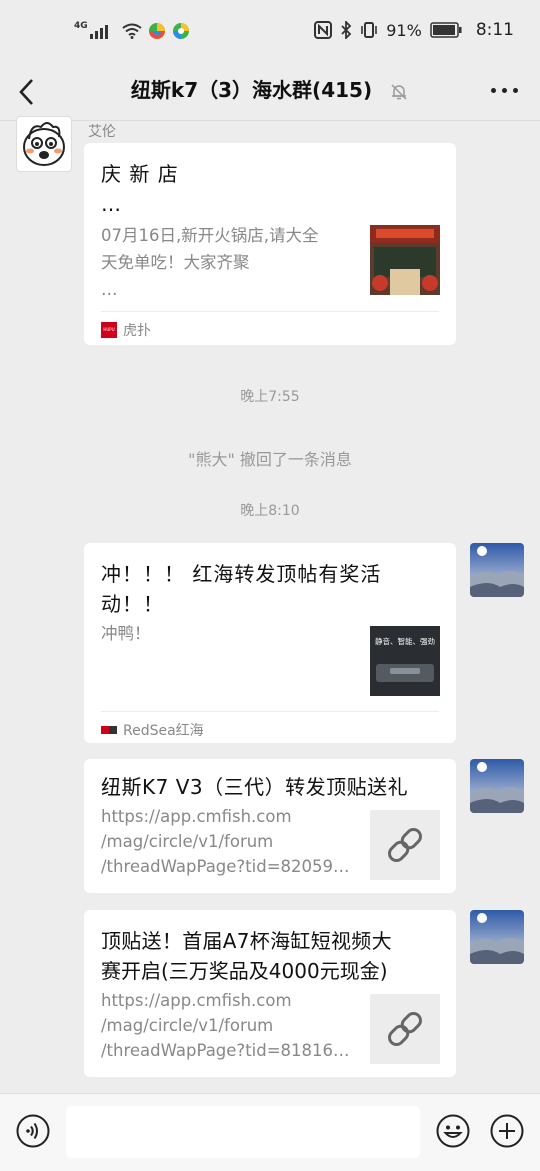 Image resolution: width=540 pixels, height=1171 pixels. Describe the element at coordinates (255, 787) in the screenshot. I see `card-title-line: 纽斯K7 V3（三代）转发顶贴送礼` at that location.